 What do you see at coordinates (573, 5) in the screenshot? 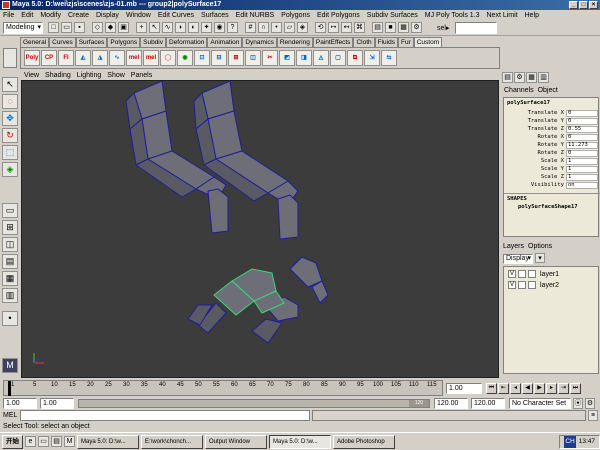
I see `minimize-button: _` at bounding box center [573, 5].